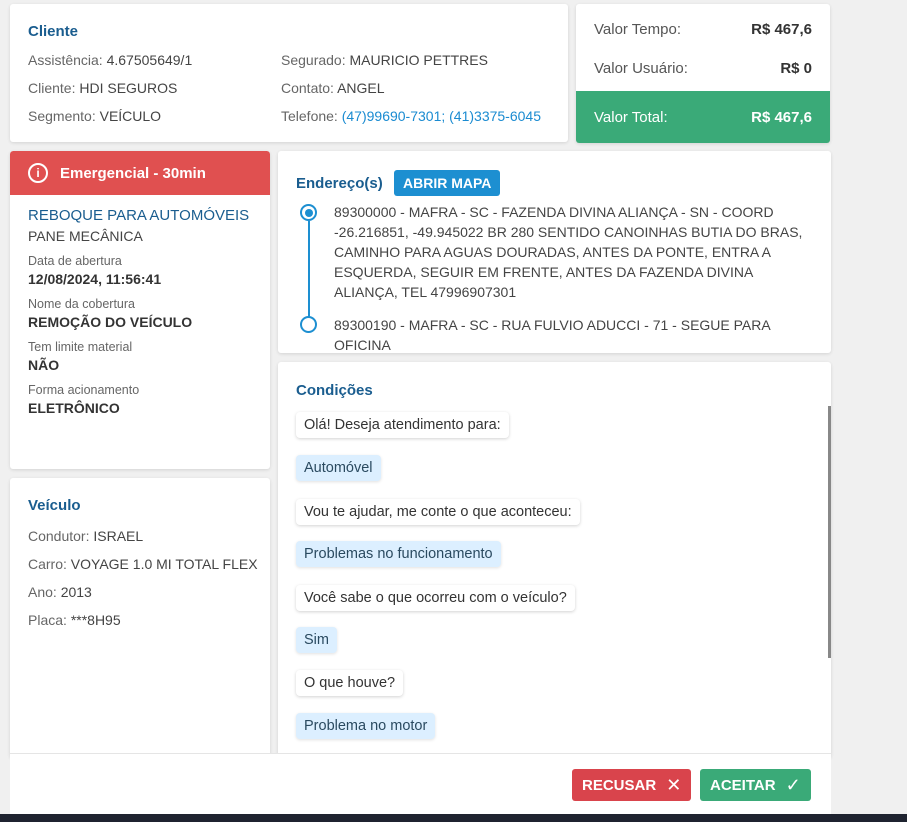 The width and height of the screenshot is (907, 822). I want to click on year-value: 2013, so click(76, 592).